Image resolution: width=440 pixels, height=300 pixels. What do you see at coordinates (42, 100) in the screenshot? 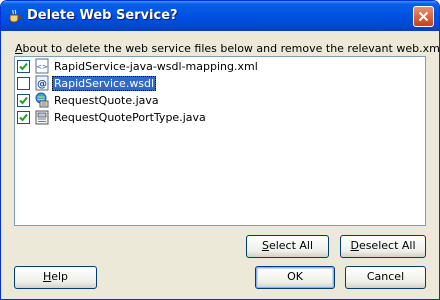
I see `java-class-icon` at bounding box center [42, 100].